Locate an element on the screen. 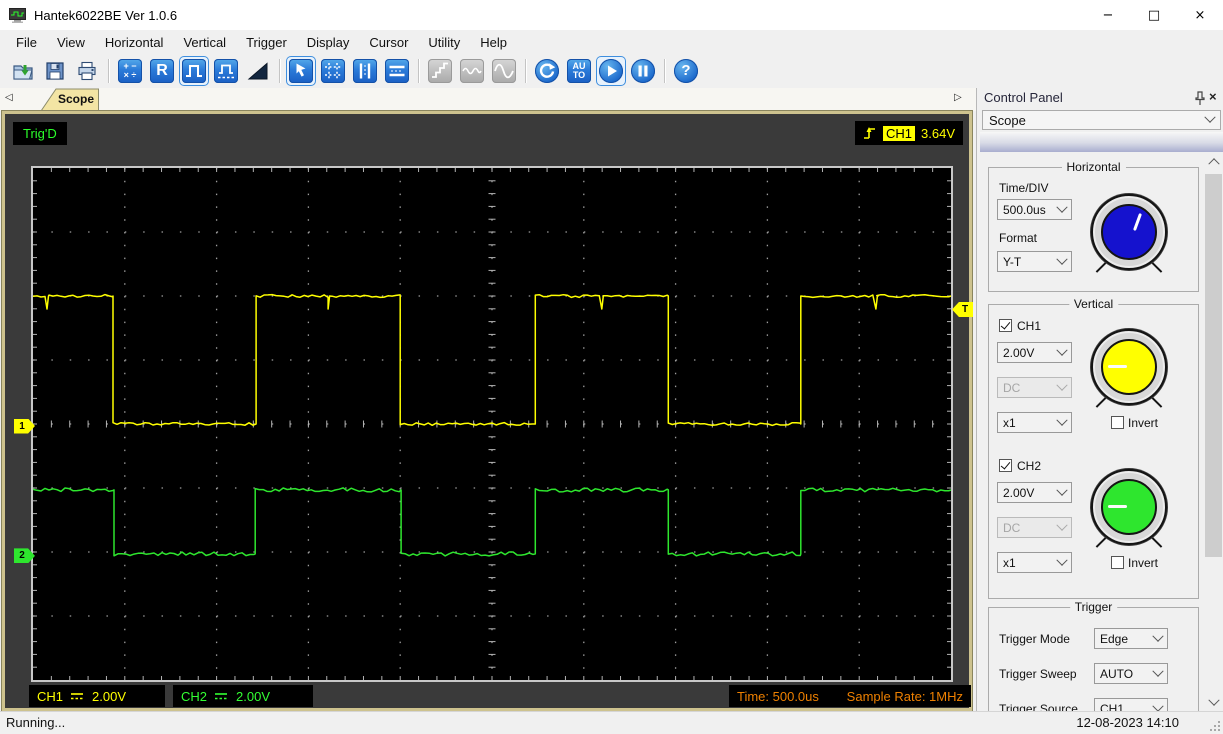  scroll-up-button is located at coordinates (1213, 160).